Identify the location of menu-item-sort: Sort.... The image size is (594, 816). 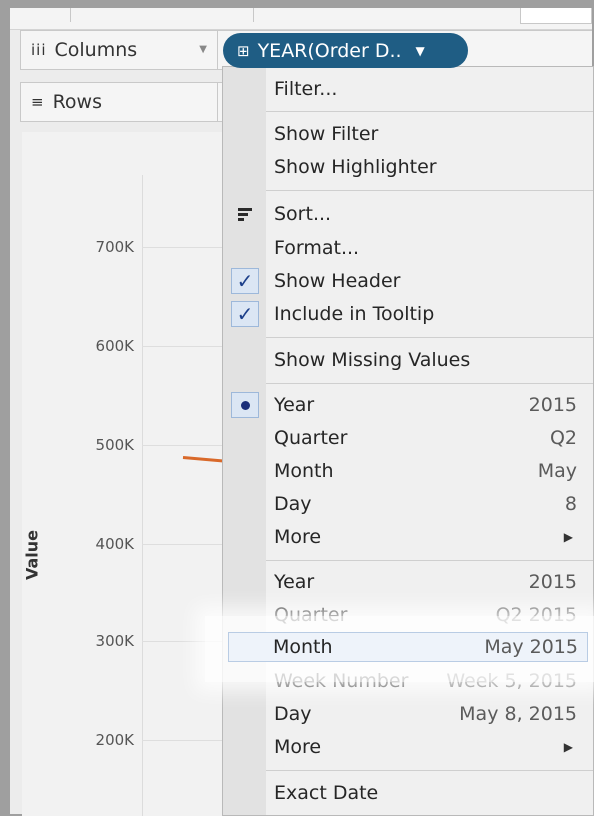
(408, 214).